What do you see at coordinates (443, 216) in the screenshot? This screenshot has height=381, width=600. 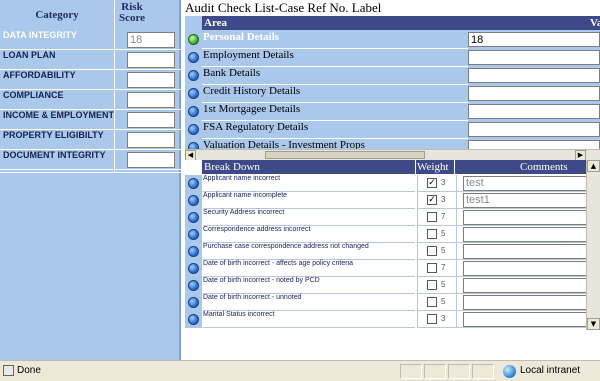 I see `weight-value: 7` at bounding box center [443, 216].